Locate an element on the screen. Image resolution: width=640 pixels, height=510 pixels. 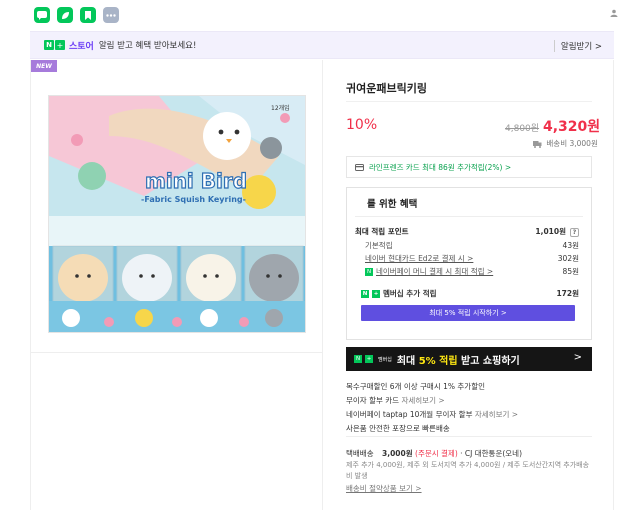
brand-sub-text: -Fabric Squish Keyring- is located at coordinates (193, 199).